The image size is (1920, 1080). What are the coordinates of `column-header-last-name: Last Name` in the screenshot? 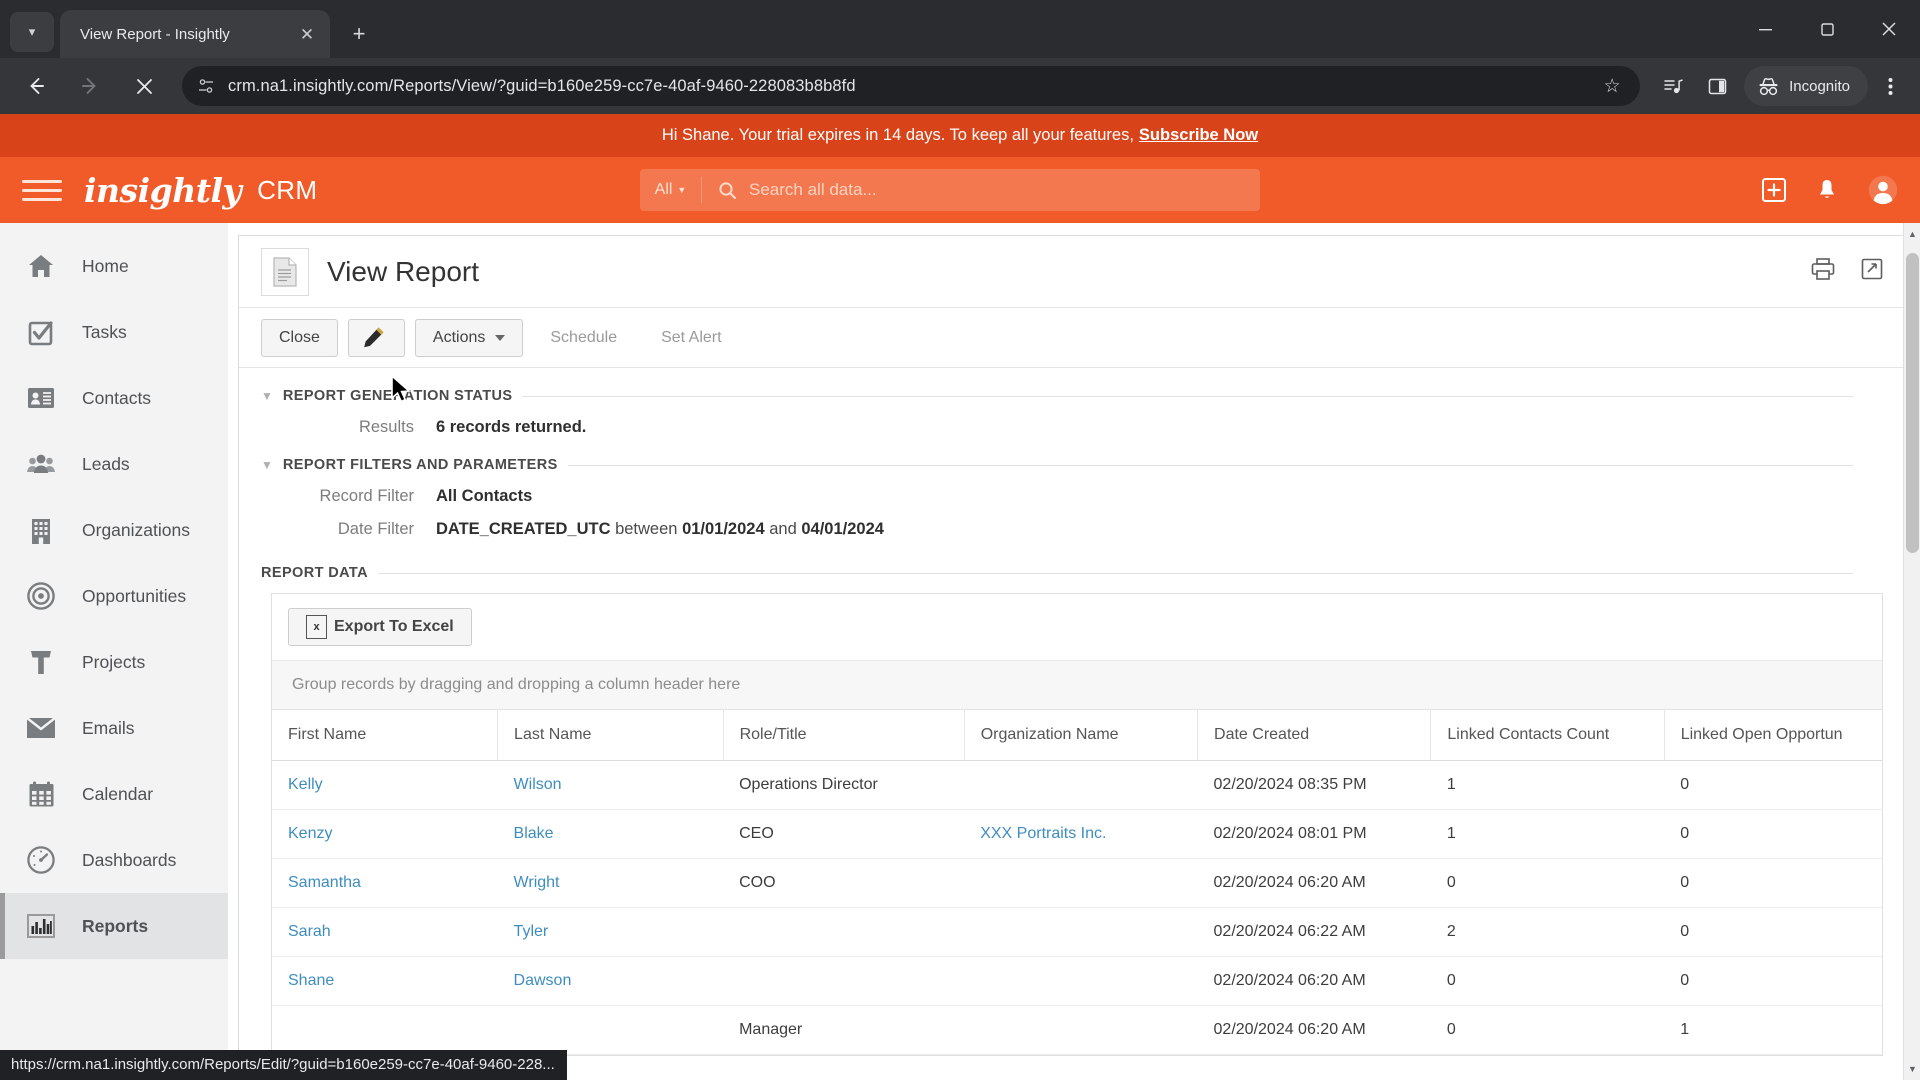 It's located at (610, 735).